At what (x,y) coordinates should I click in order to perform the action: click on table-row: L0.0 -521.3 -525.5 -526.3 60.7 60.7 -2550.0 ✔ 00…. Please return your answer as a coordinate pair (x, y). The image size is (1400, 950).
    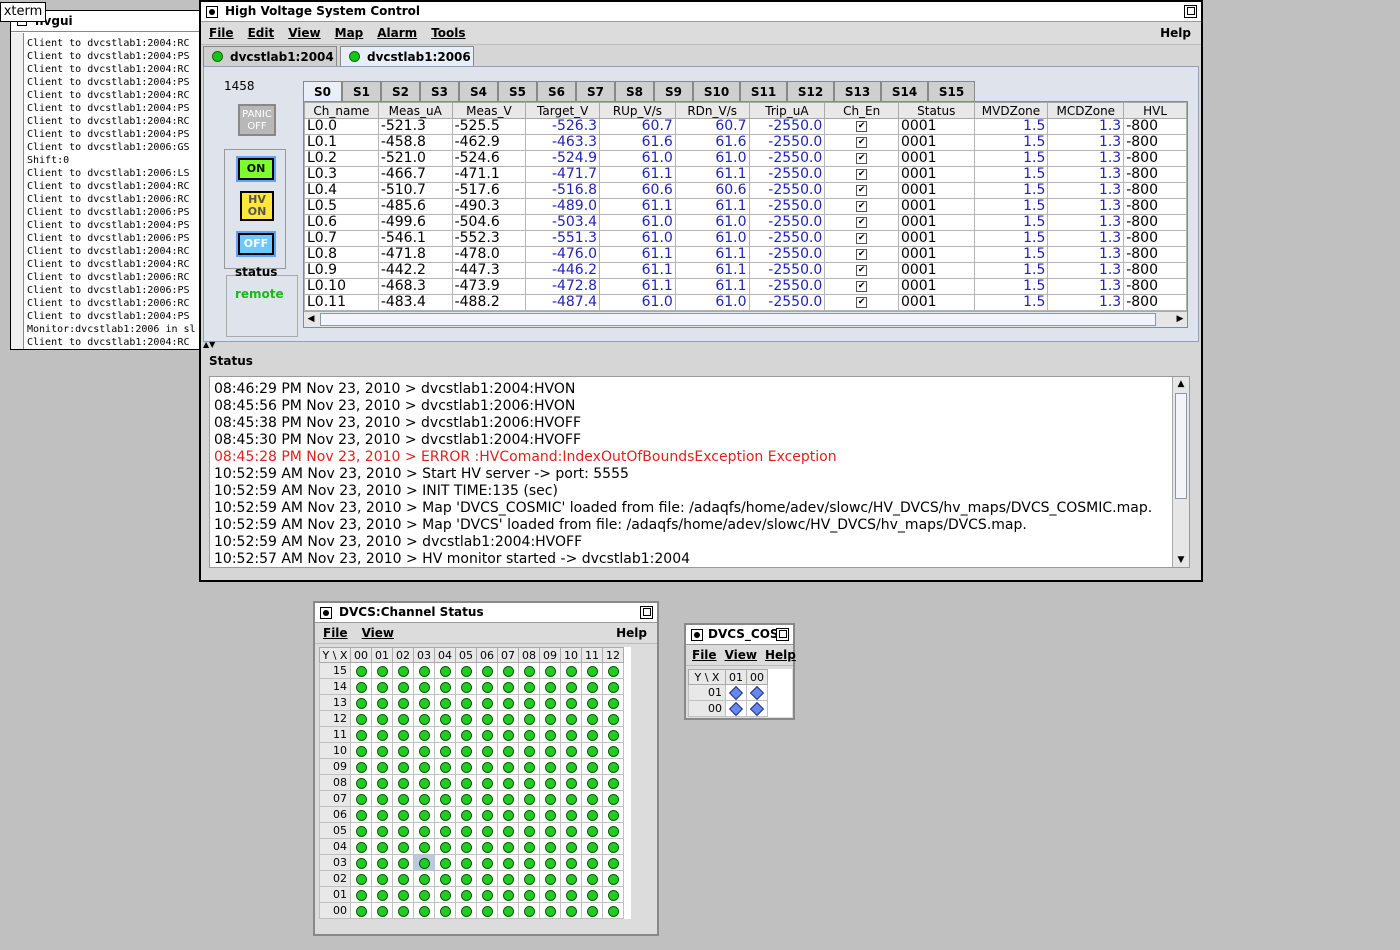
    Looking at the image, I should click on (745, 126).